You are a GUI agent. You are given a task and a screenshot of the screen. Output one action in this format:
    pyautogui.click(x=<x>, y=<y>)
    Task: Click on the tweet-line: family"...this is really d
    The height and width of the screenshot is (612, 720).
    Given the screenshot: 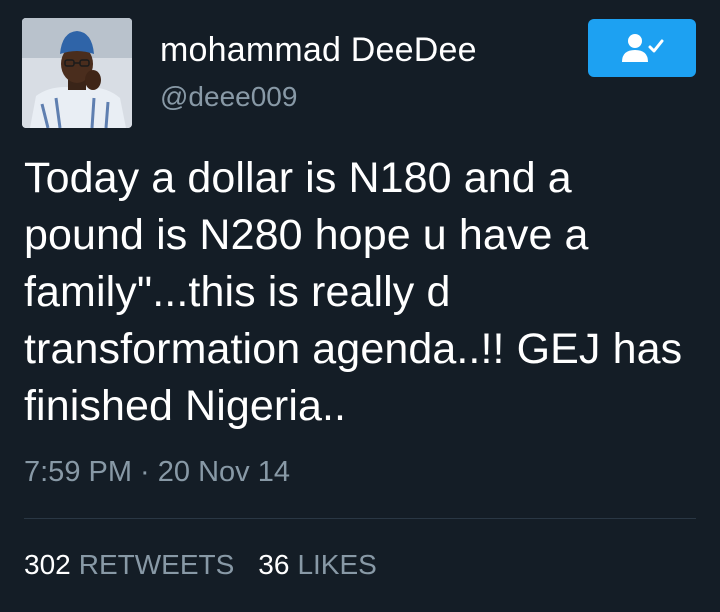 What is the action you would take?
    pyautogui.click(x=237, y=292)
    